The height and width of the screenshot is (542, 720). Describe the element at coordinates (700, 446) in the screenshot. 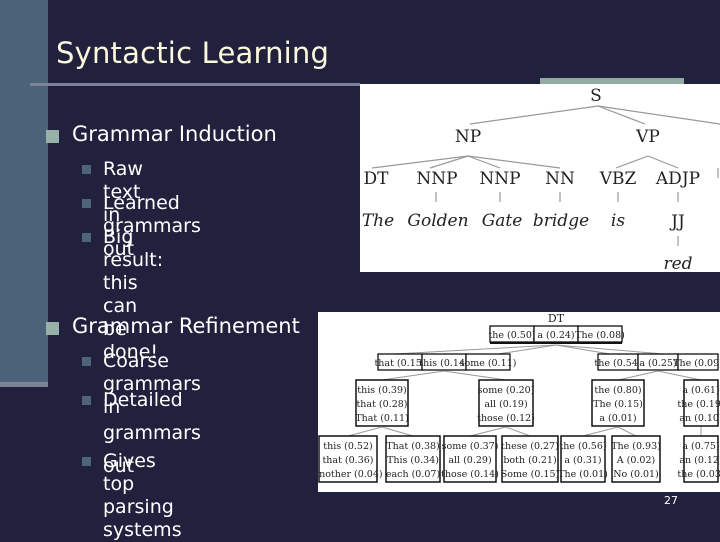

I see `refine-level3-box-text: a (0.75)` at that location.